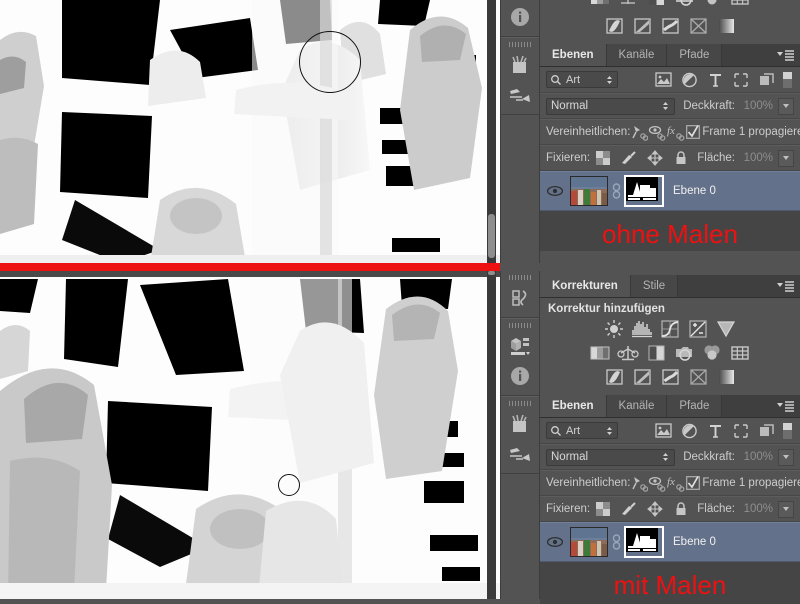 This screenshot has width=800, height=604. Describe the element at coordinates (520, 346) in the screenshot. I see `mini-bridge-icon` at that location.